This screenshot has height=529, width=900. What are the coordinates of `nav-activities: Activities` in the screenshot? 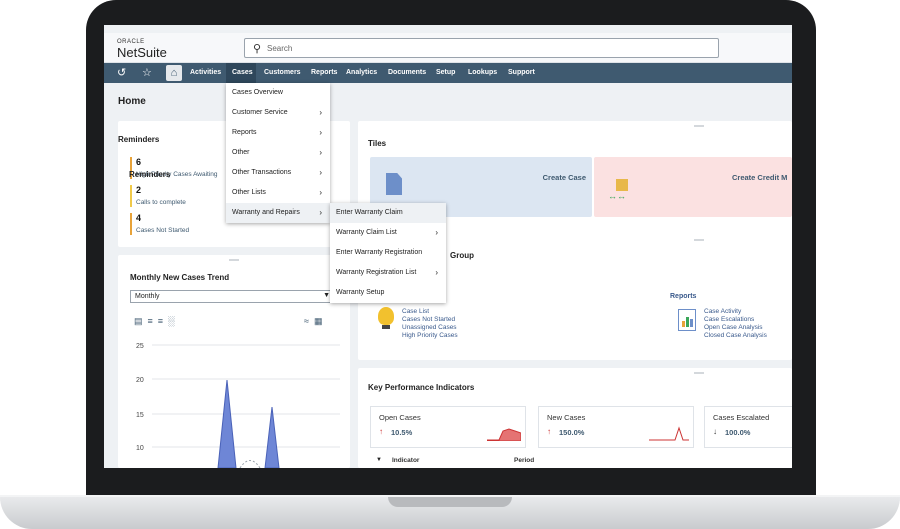 It's located at (205, 72).